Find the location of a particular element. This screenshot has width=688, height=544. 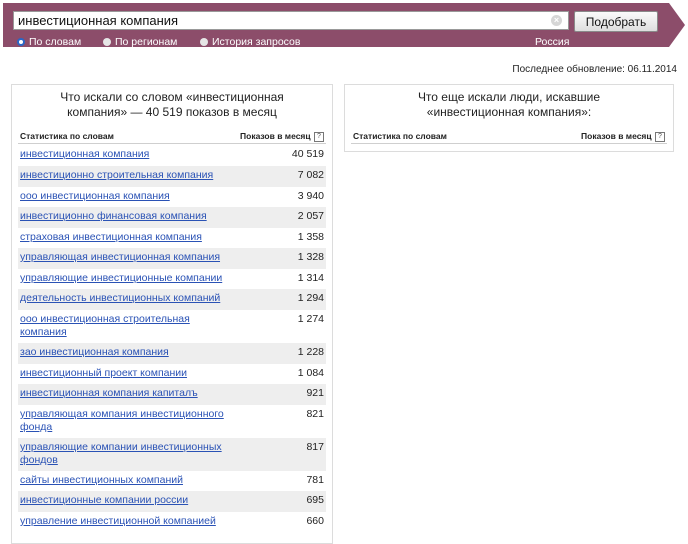

impressions-count: 1 228 is located at coordinates (310, 352).